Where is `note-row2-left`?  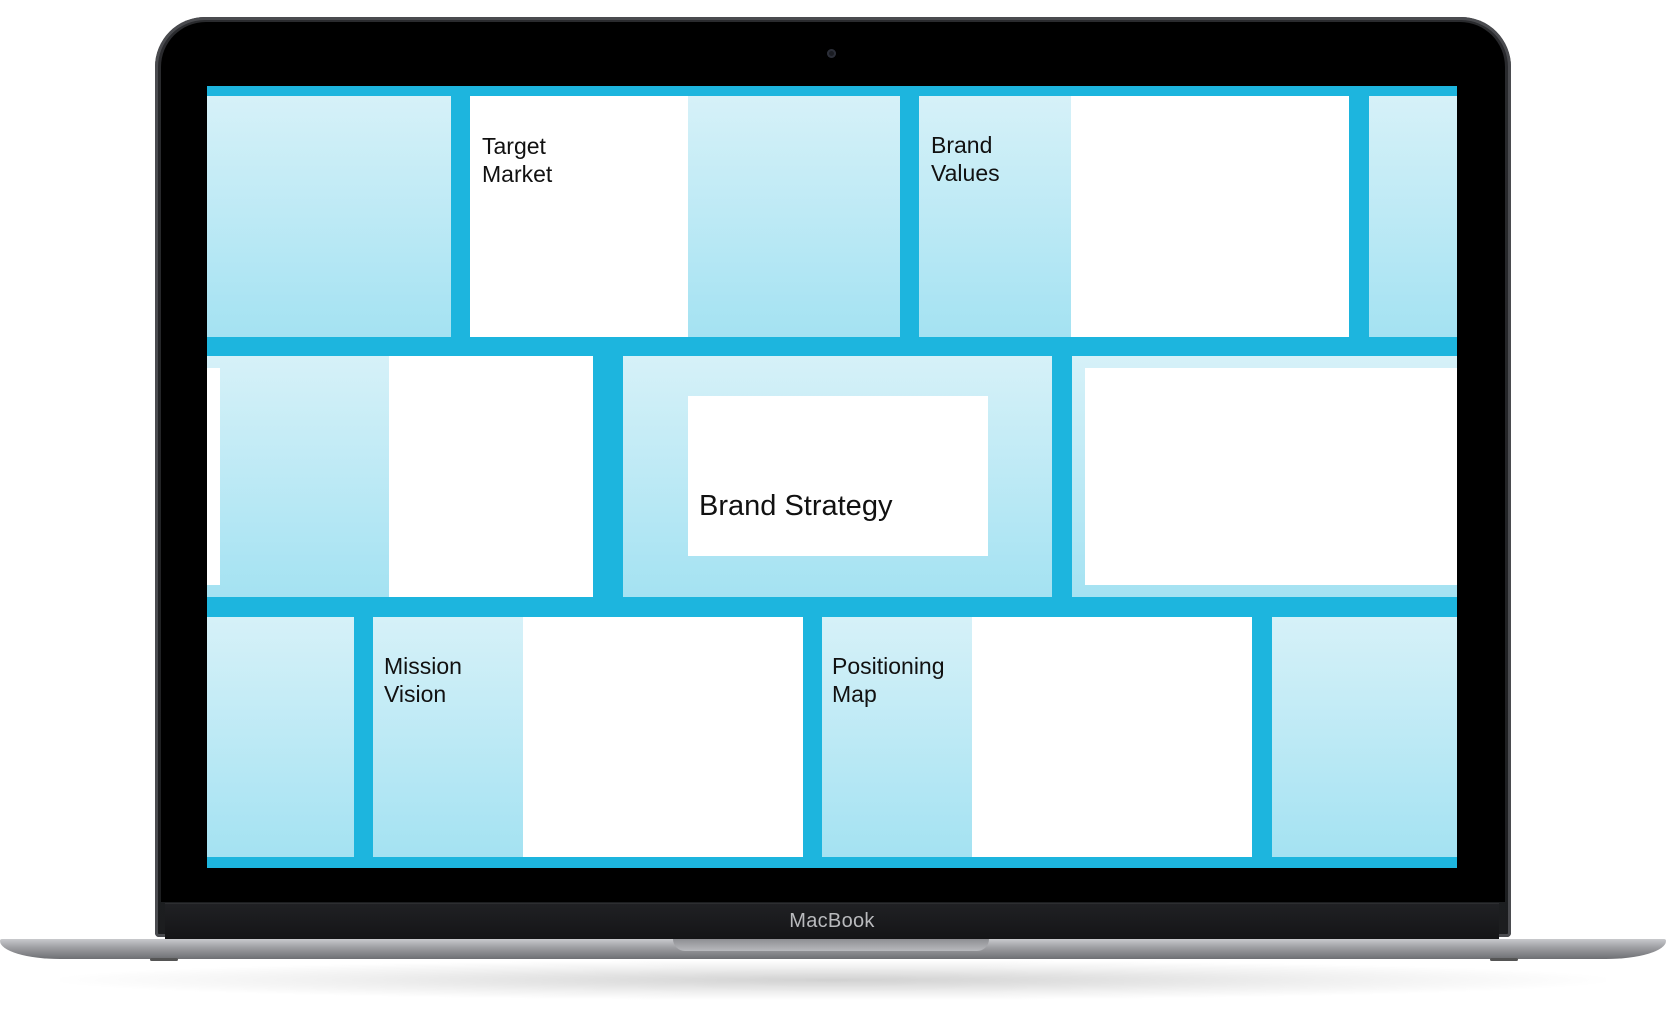
note-row2-left is located at coordinates (491, 476).